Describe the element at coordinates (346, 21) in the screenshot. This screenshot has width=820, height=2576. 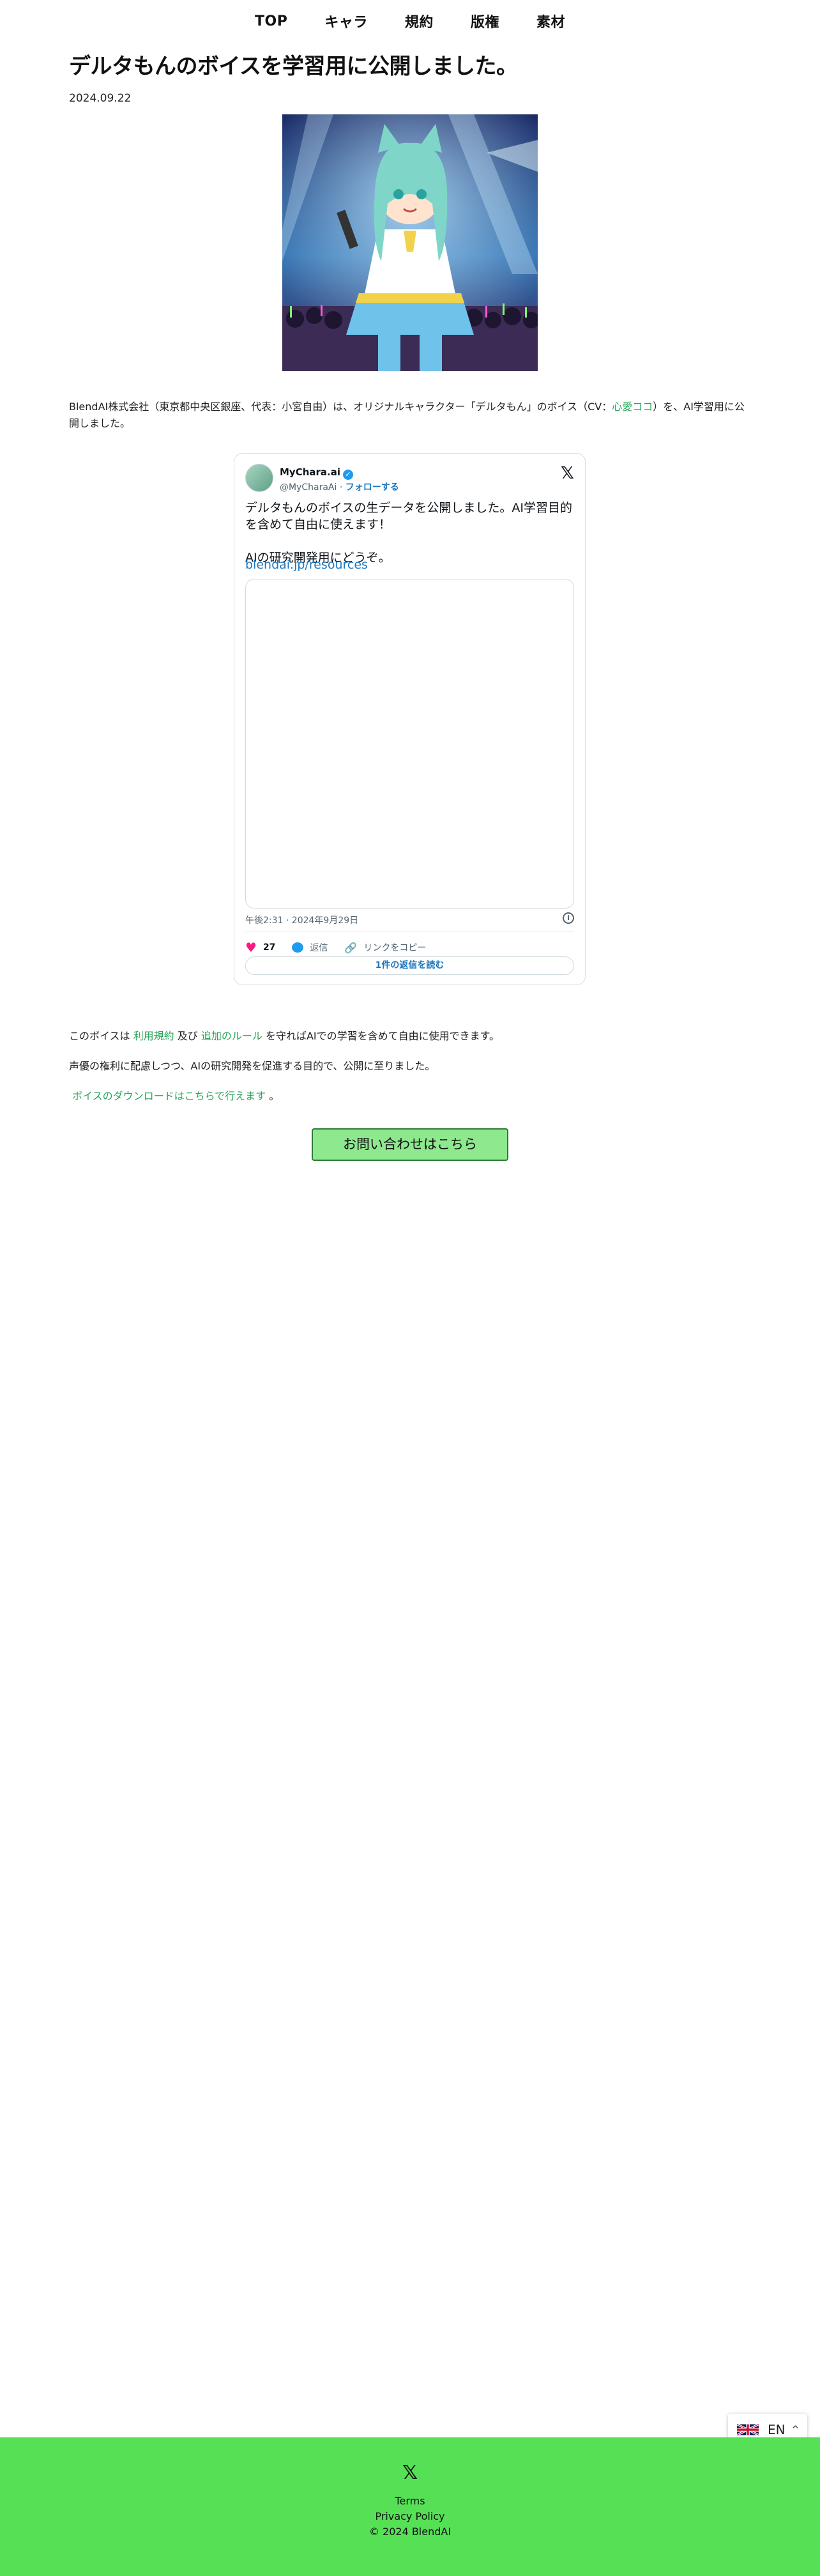
I see `nav-characters: キャラ` at that location.